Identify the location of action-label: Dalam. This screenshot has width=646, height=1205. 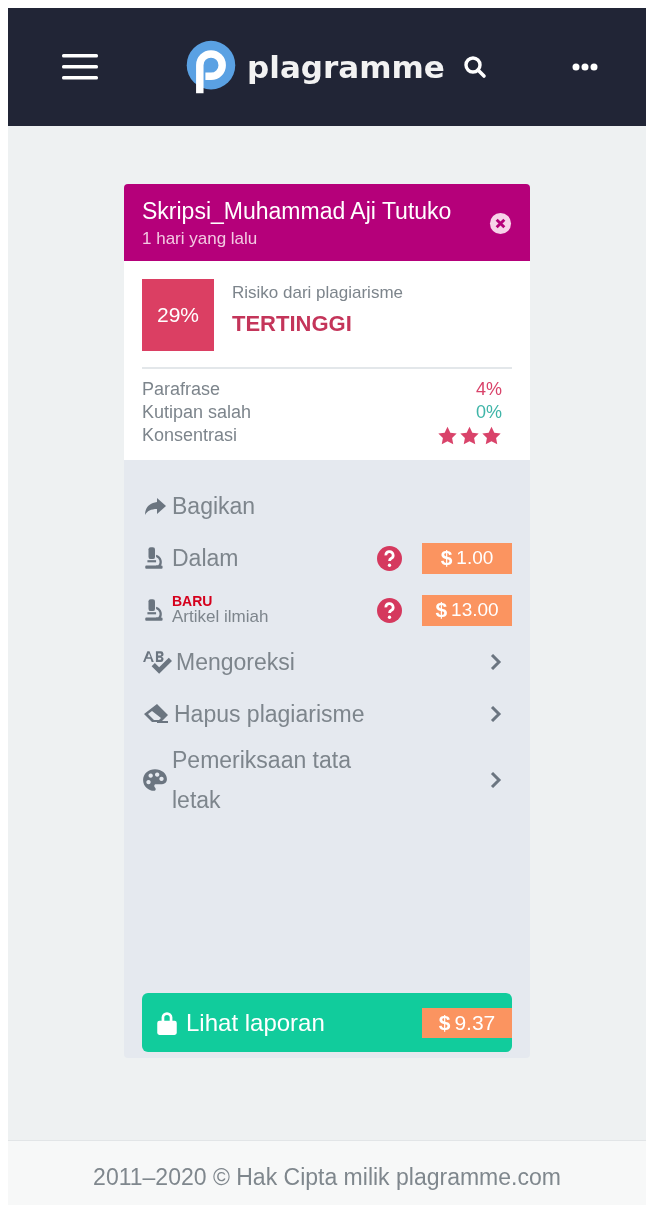
(206, 558).